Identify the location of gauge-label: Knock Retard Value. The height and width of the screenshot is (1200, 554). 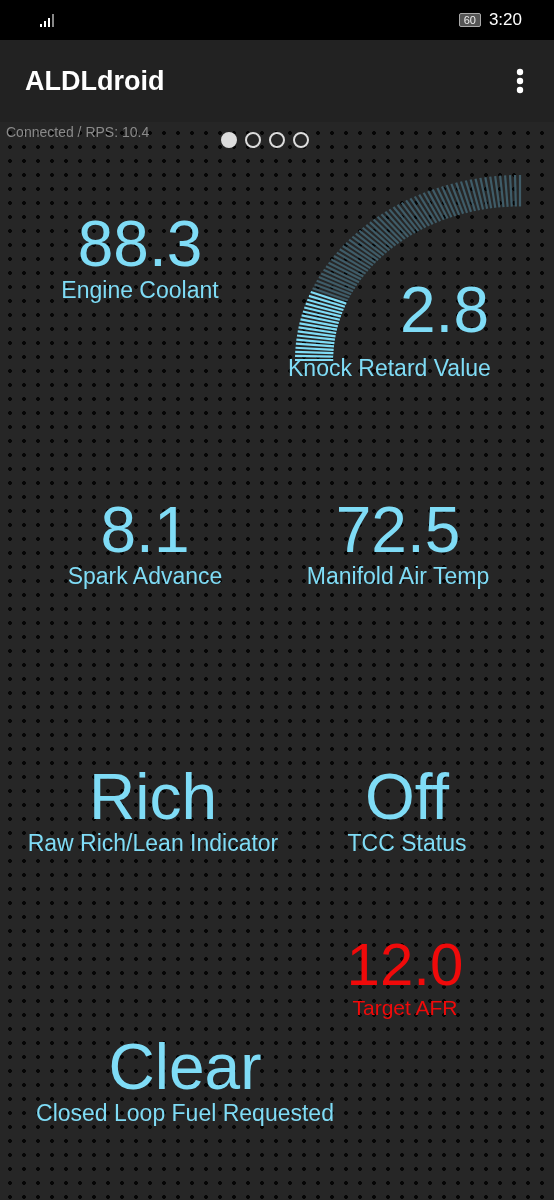
(390, 368).